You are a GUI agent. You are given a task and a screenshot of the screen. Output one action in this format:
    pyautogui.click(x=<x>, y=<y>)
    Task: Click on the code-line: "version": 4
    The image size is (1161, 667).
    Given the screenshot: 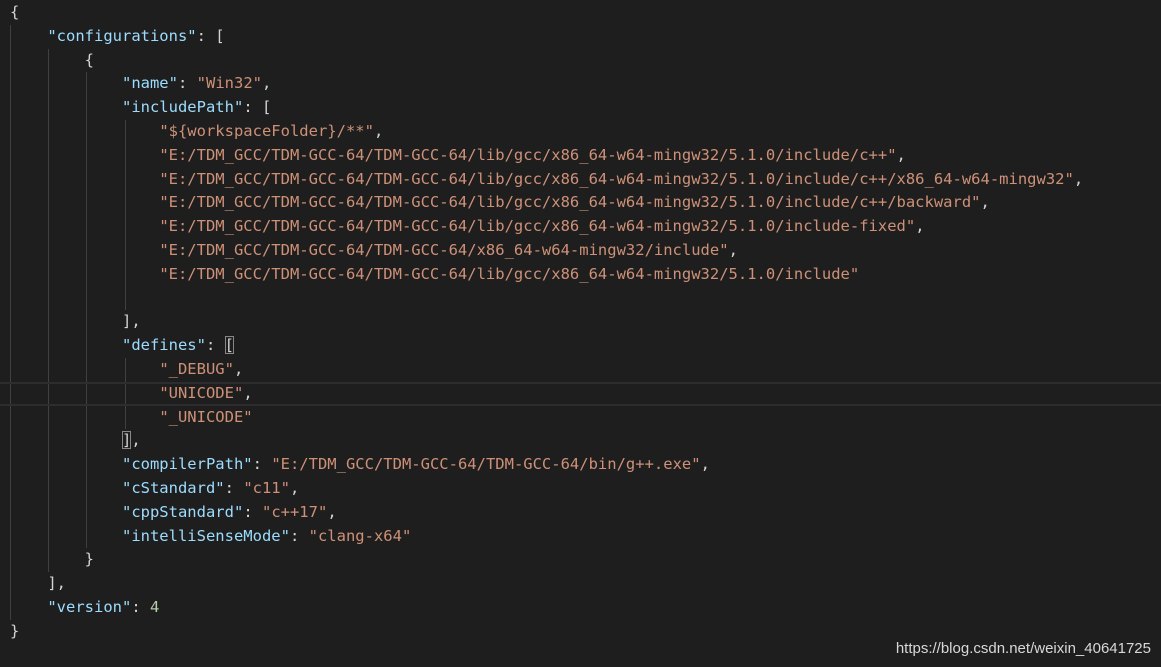 What is the action you would take?
    pyautogui.click(x=580, y=608)
    